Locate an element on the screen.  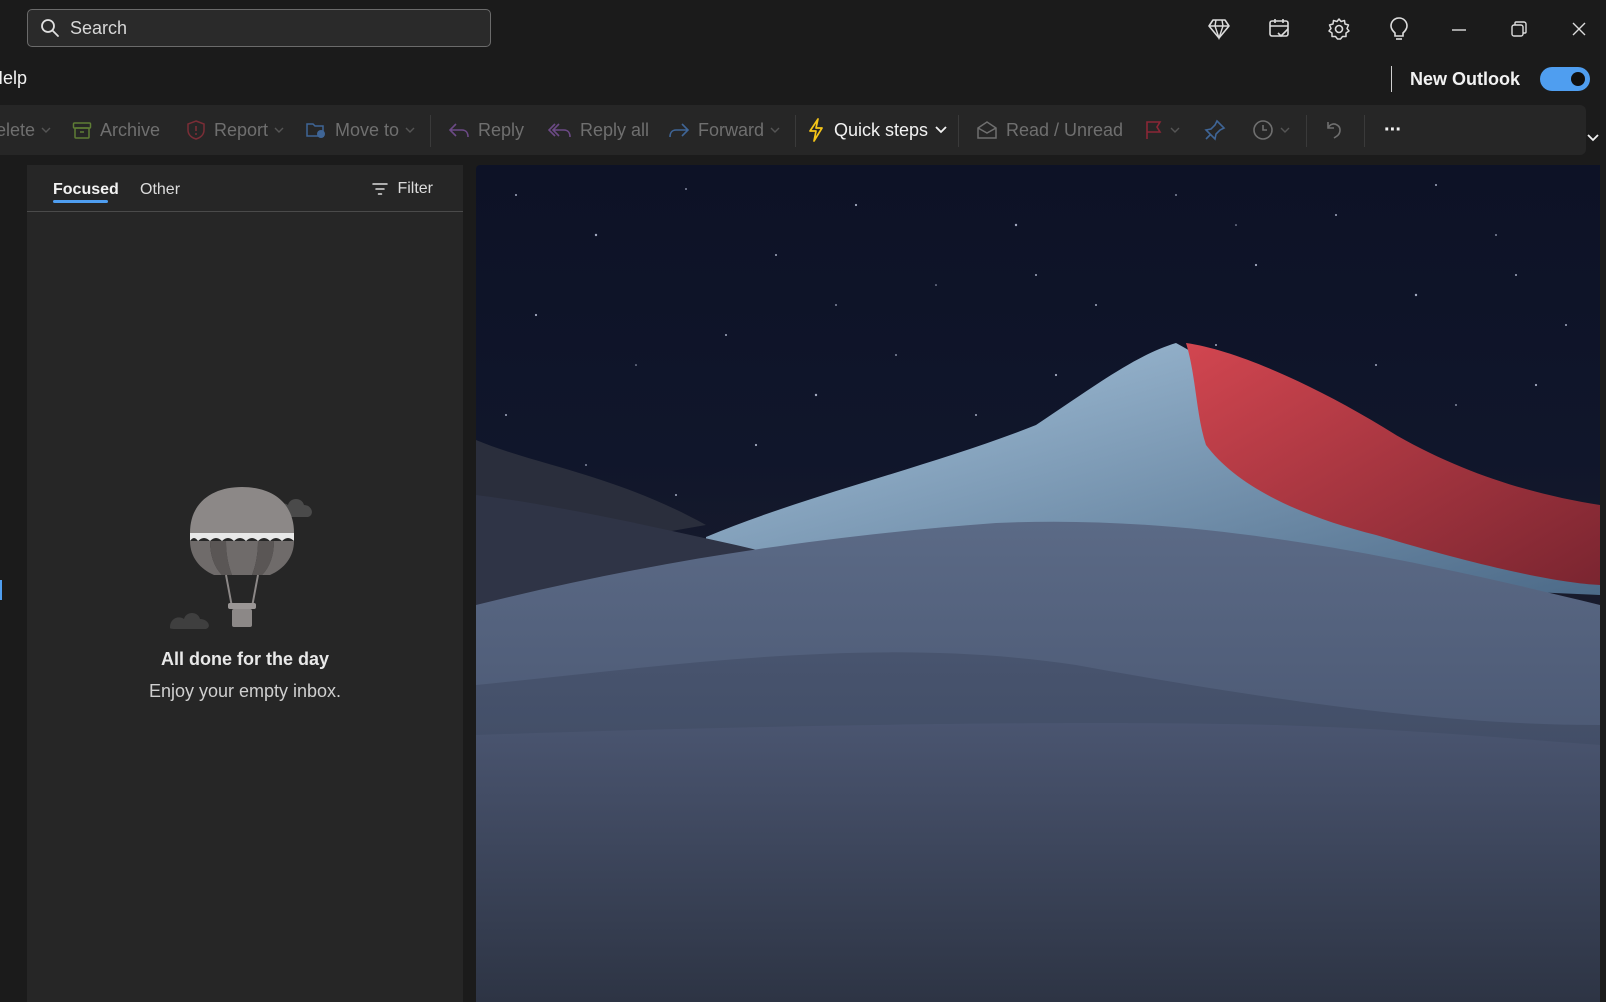
more-button: ··· is located at coordinates (1393, 130).